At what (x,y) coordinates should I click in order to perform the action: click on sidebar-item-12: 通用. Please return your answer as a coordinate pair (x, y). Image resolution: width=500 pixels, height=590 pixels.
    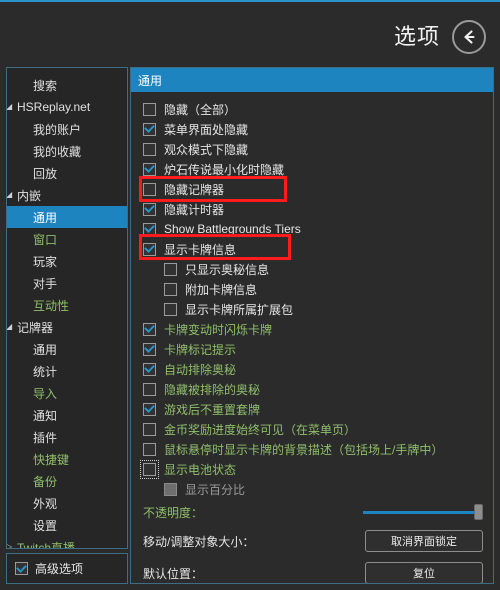
    Looking at the image, I should click on (67, 349).